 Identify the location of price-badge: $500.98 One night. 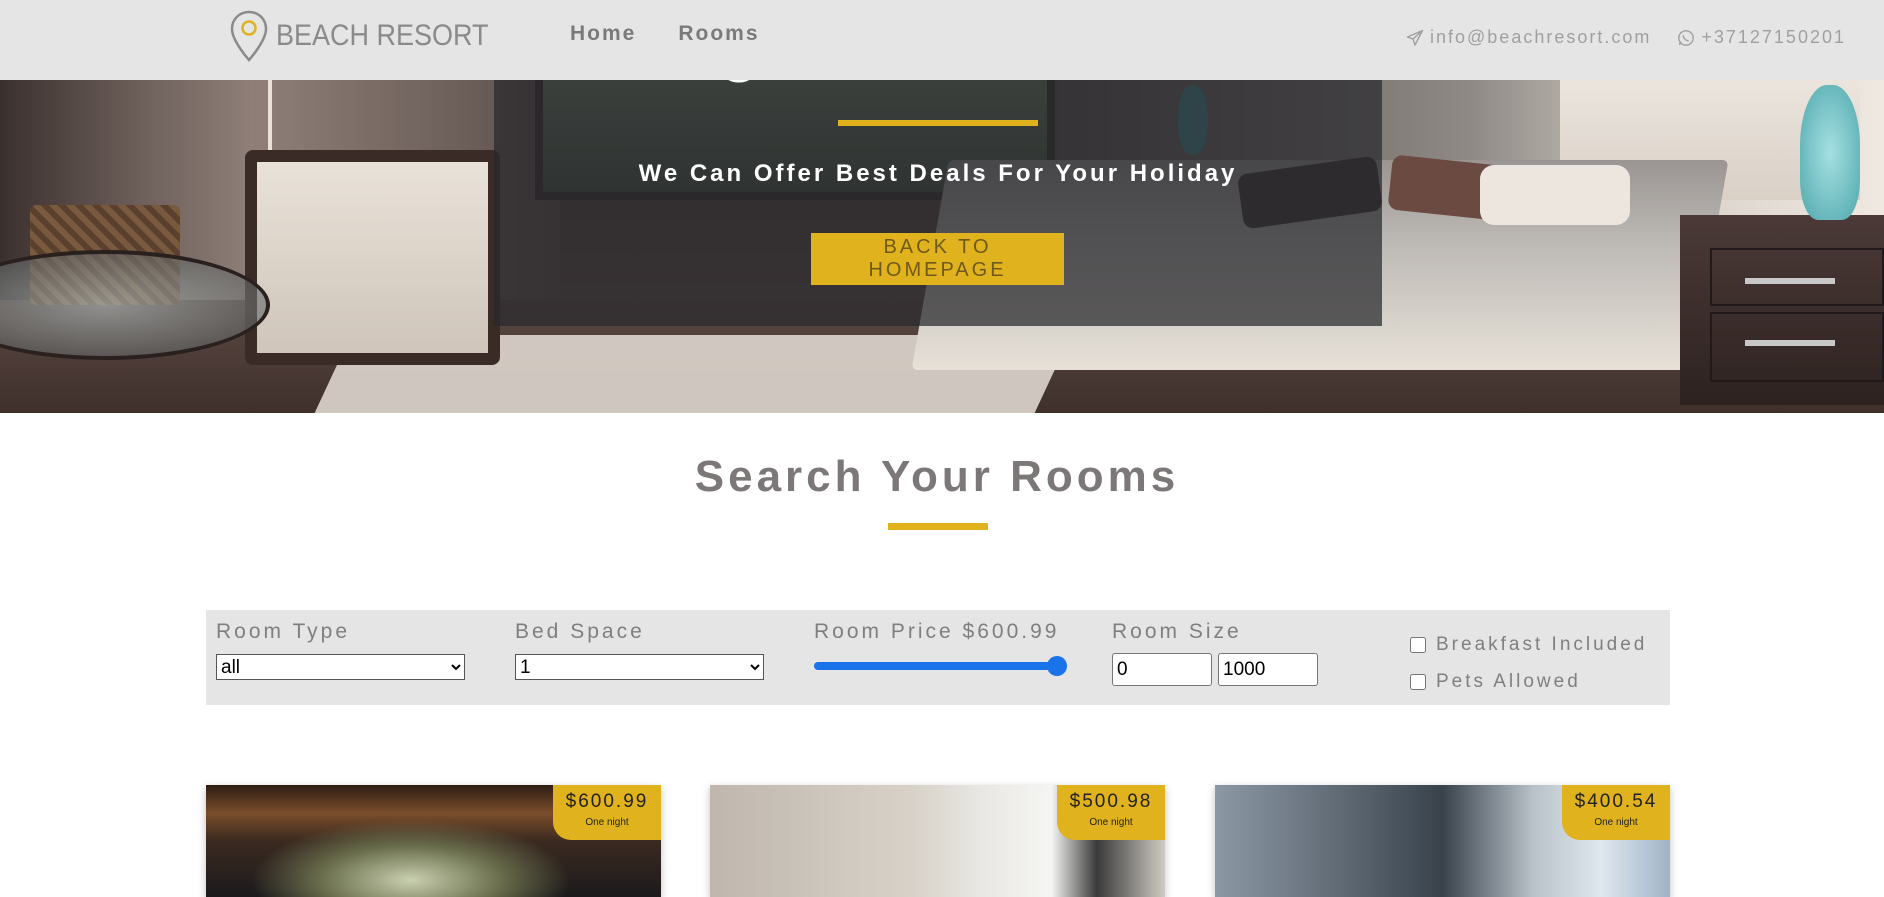
(1111, 812).